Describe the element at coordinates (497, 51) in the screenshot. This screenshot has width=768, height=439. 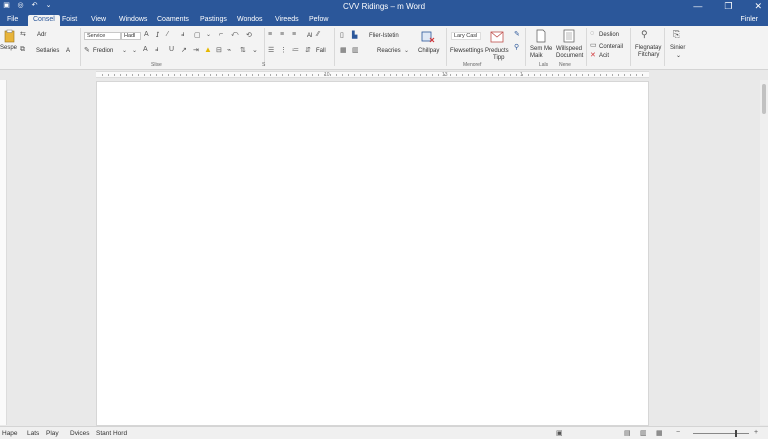
I see `products-label: Preducts` at that location.